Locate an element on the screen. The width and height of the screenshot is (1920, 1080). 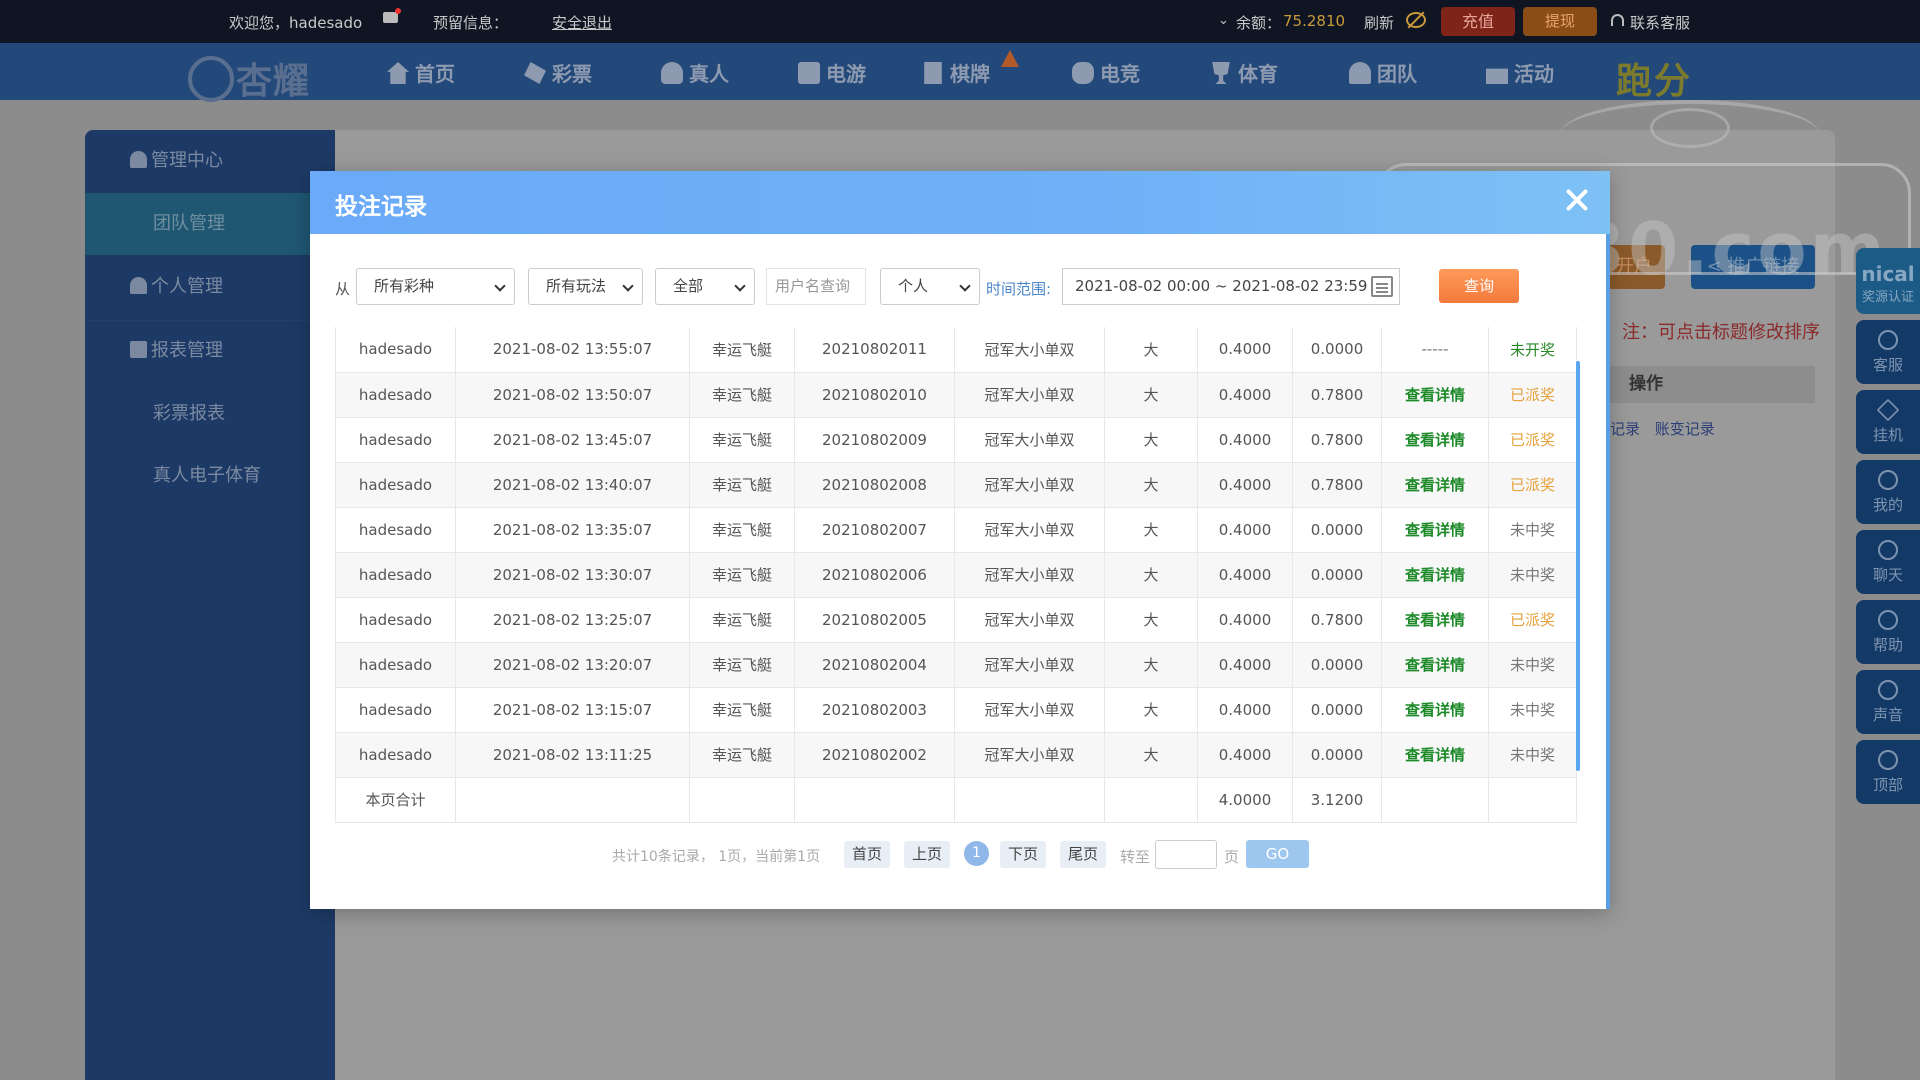
modal-scrollbar is located at coordinates (1608, 571).